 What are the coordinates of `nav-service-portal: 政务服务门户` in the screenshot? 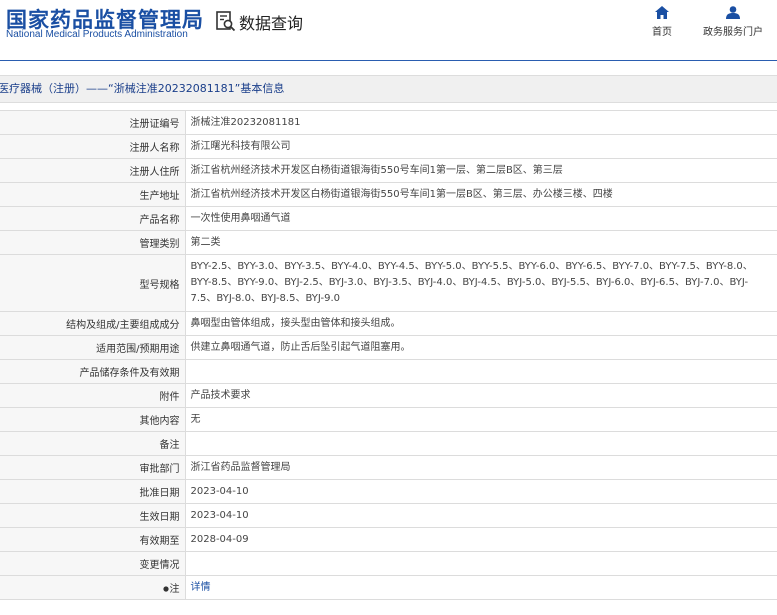 It's located at (733, 22).